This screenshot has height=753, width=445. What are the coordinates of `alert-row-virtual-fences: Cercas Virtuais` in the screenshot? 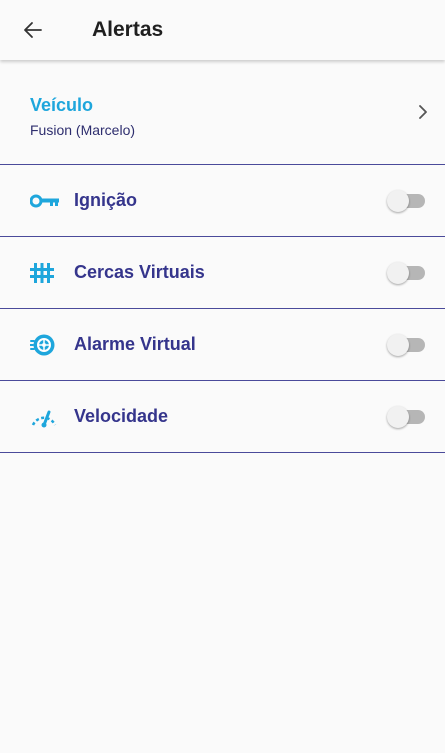 It's located at (222, 273).